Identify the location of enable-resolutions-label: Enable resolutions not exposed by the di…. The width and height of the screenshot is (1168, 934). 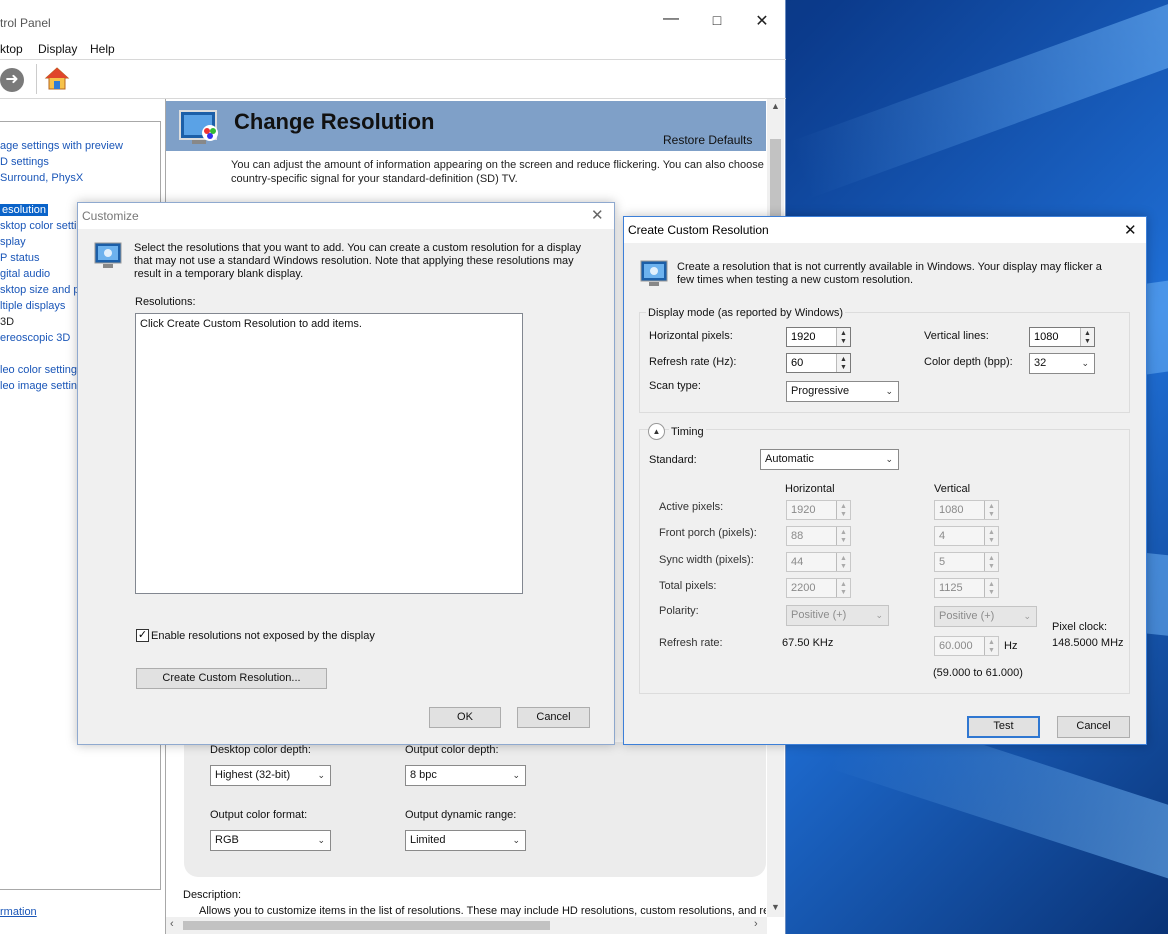
(263, 636).